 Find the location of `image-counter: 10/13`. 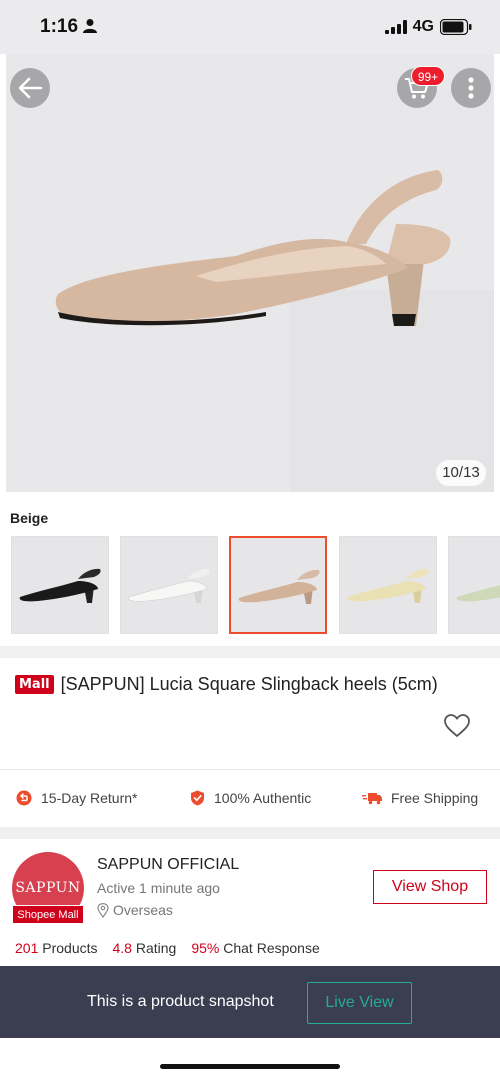

image-counter: 10/13 is located at coordinates (461, 473).